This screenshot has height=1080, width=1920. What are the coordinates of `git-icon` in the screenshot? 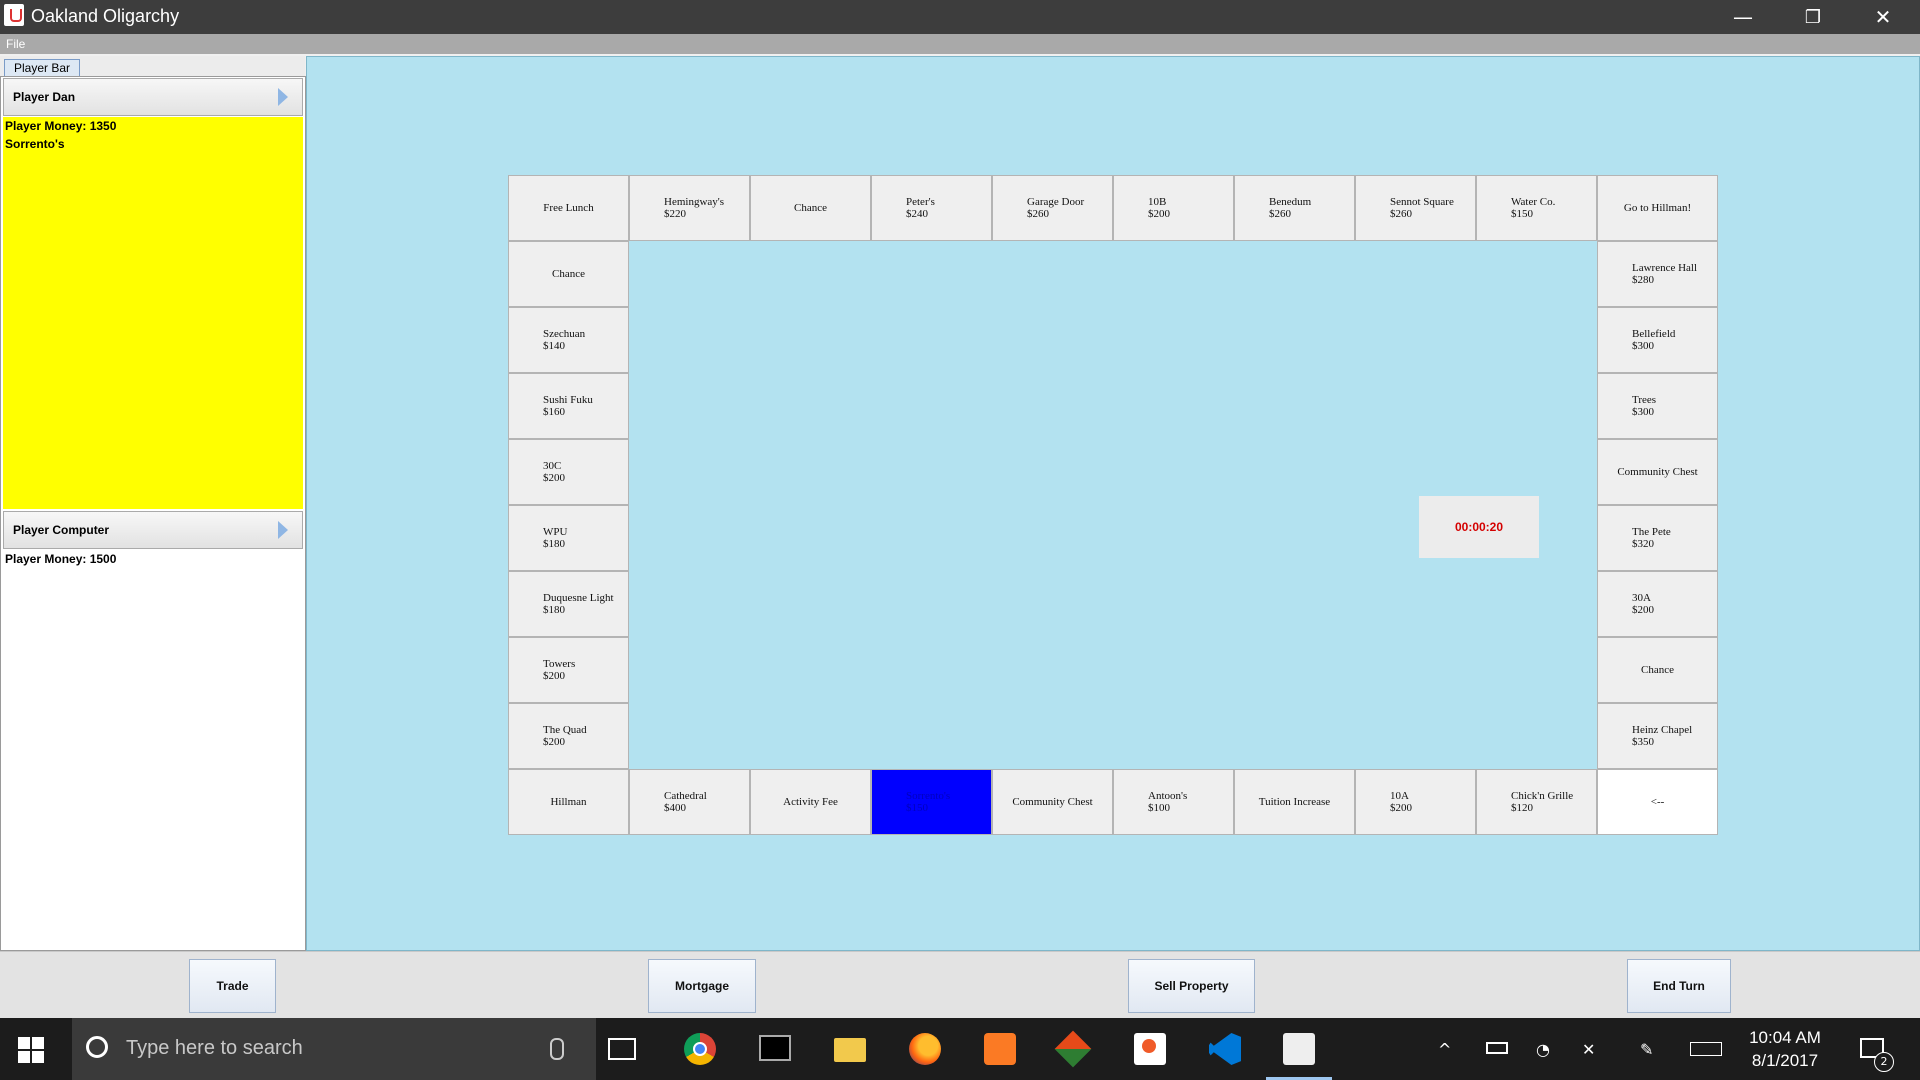 It's located at (1073, 1049).